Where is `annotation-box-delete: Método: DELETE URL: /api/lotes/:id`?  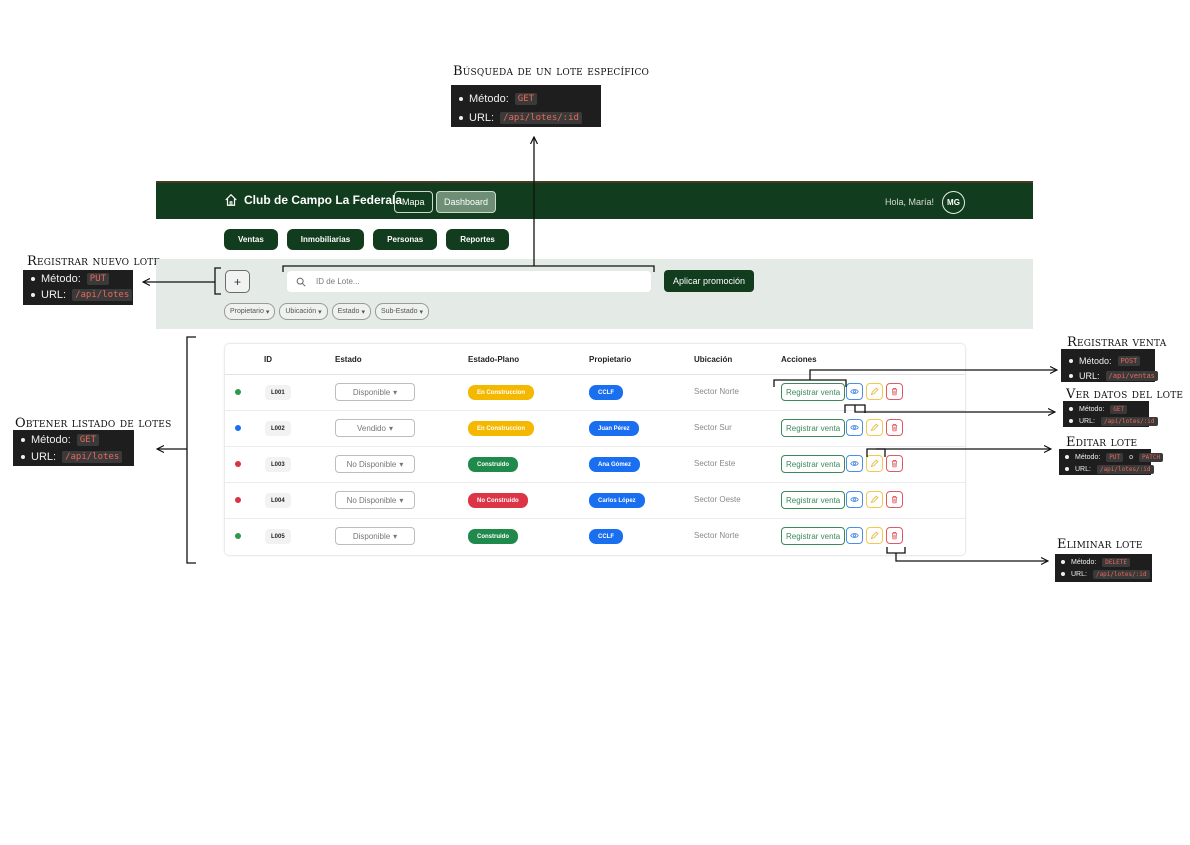 annotation-box-delete: Método: DELETE URL: /api/lotes/:id is located at coordinates (1103, 568).